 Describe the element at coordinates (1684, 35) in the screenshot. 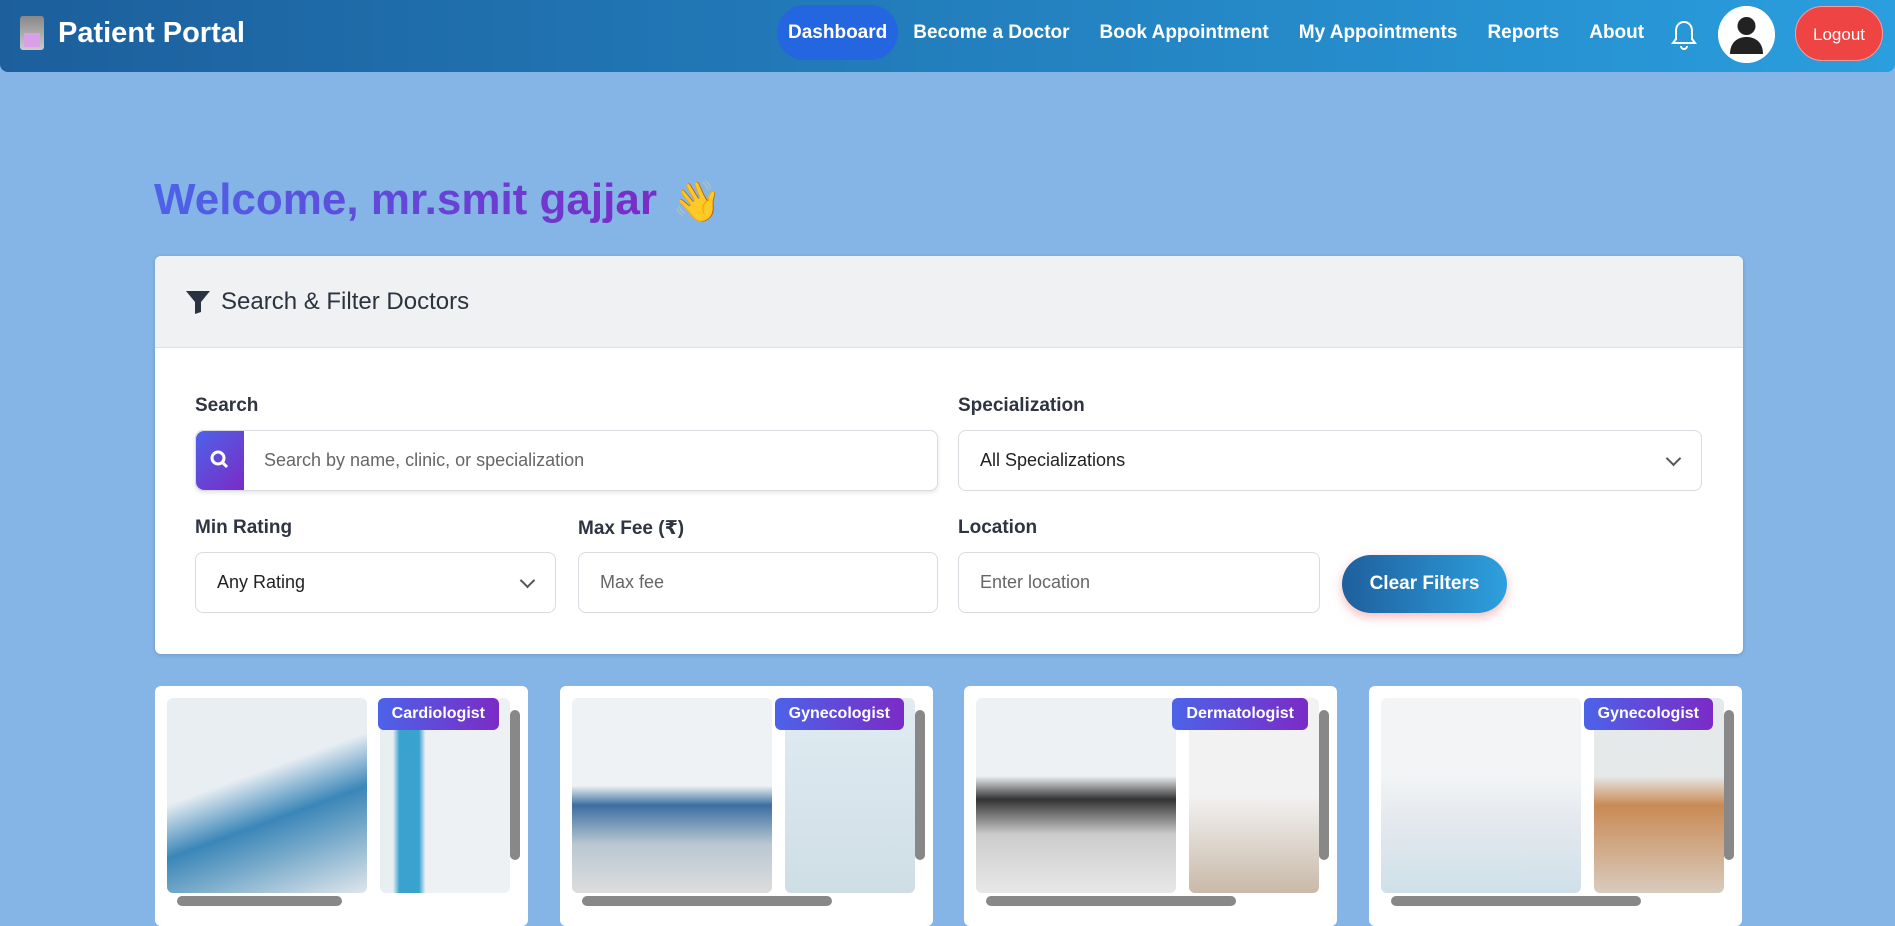

I see `bell-icon` at that location.